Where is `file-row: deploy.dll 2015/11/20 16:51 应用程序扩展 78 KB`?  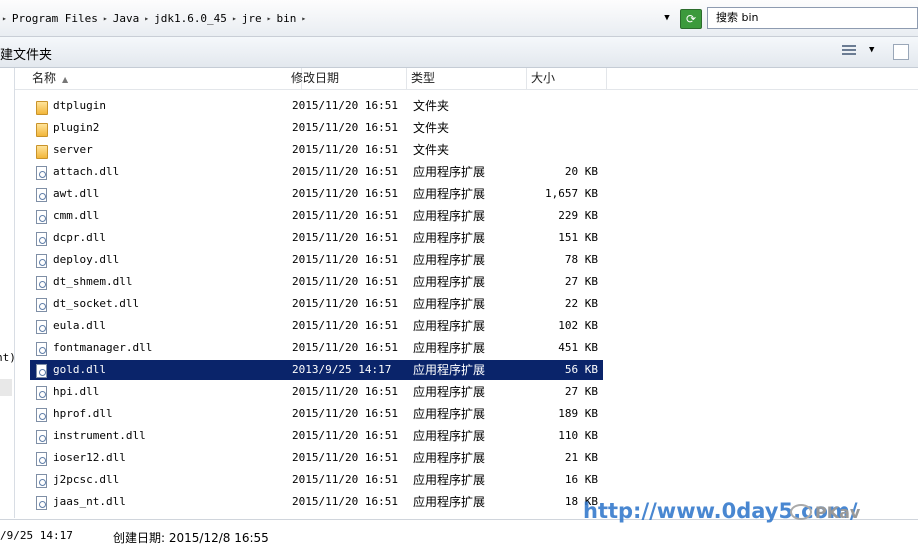
file-row: deploy.dll 2015/11/20 16:51 应用程序扩展 78 KB is located at coordinates (316, 260).